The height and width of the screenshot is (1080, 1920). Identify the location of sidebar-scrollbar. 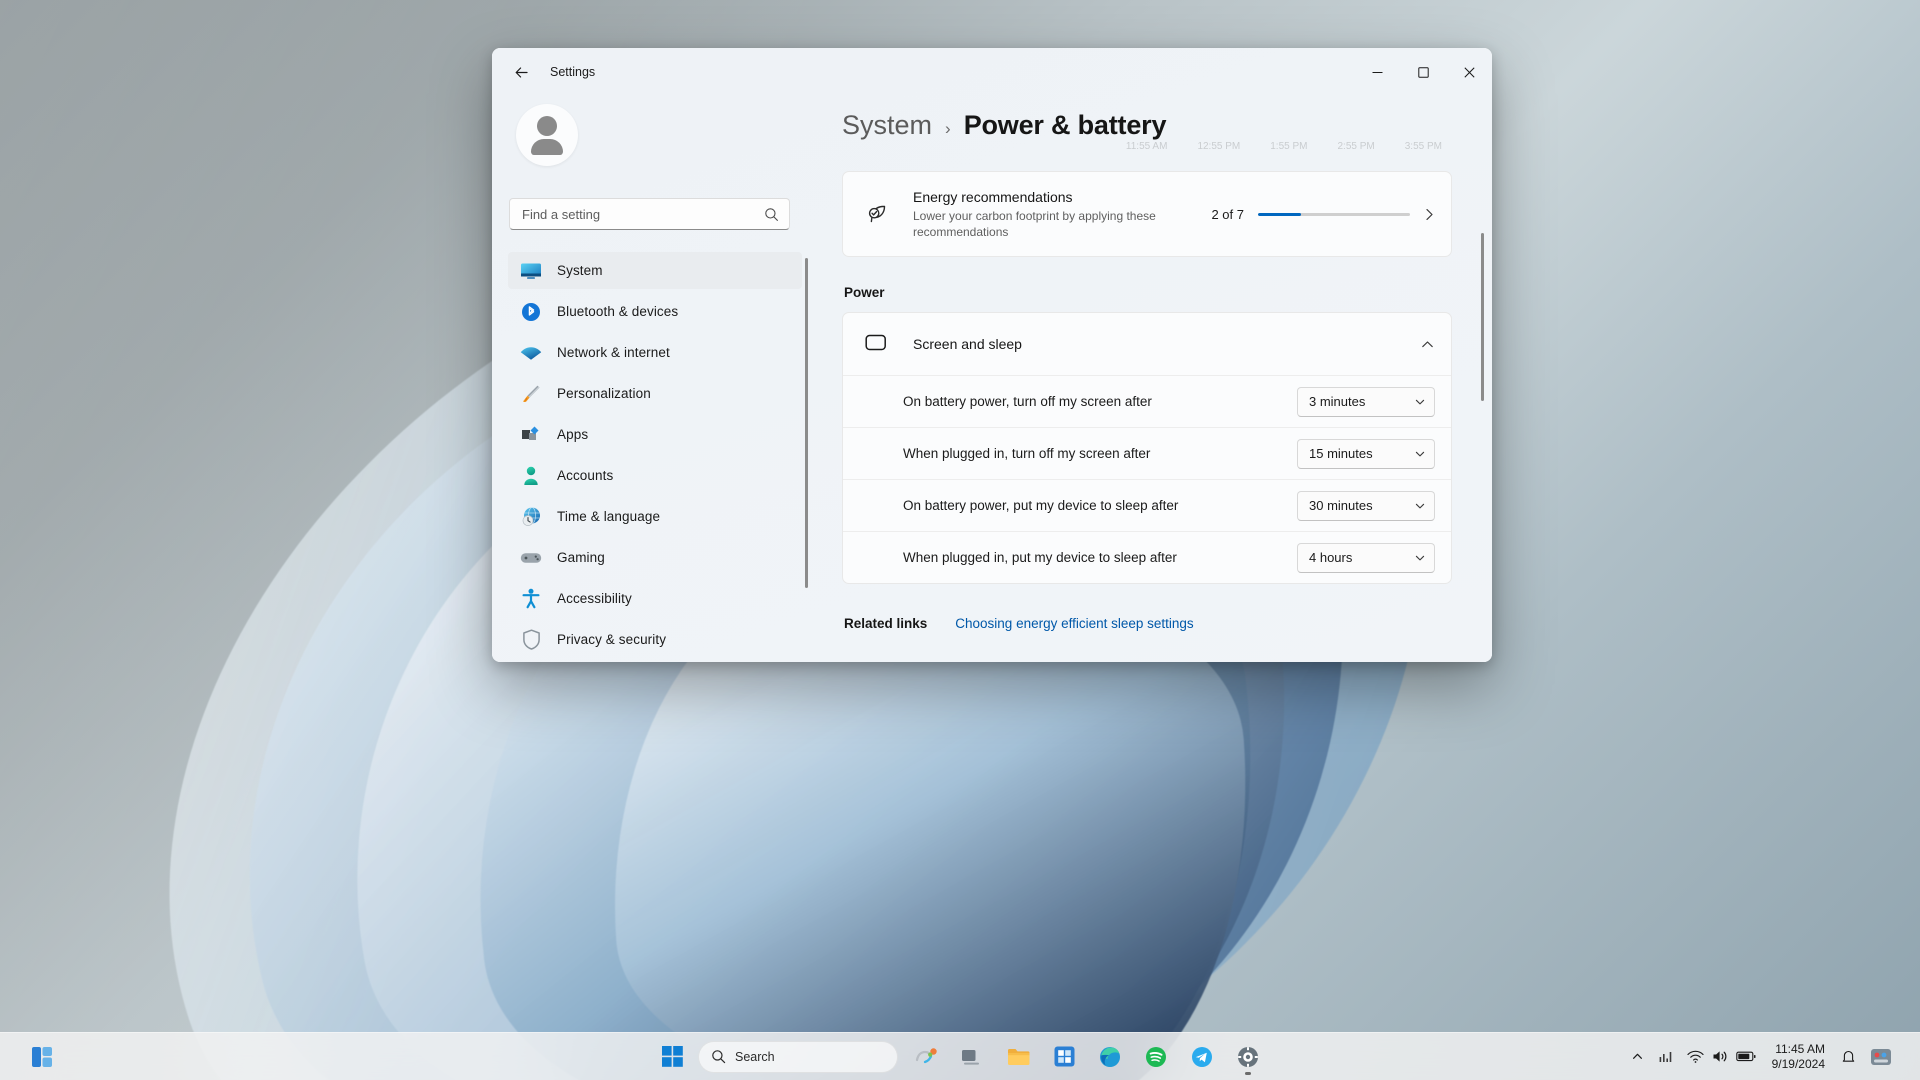
(806, 457).